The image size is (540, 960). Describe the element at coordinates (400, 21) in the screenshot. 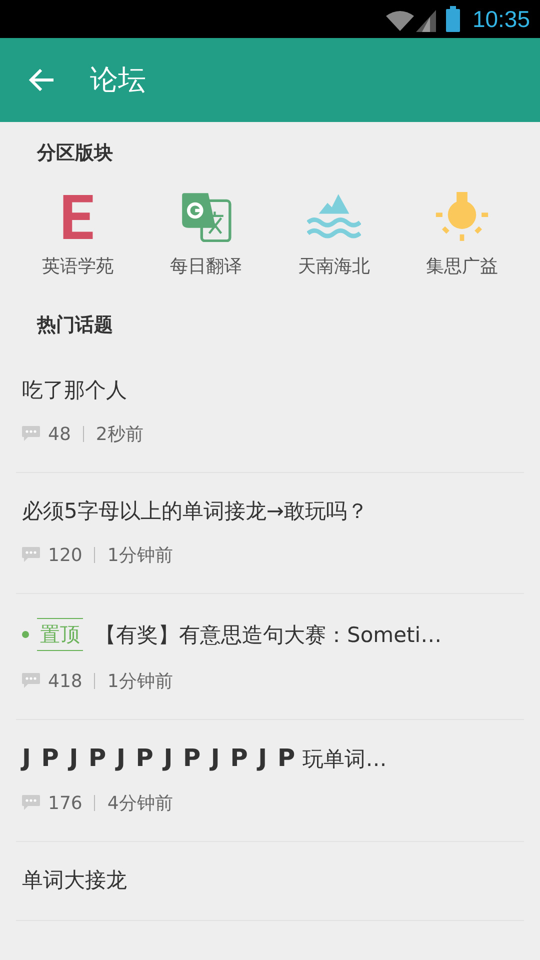

I see `wifi-icon` at that location.